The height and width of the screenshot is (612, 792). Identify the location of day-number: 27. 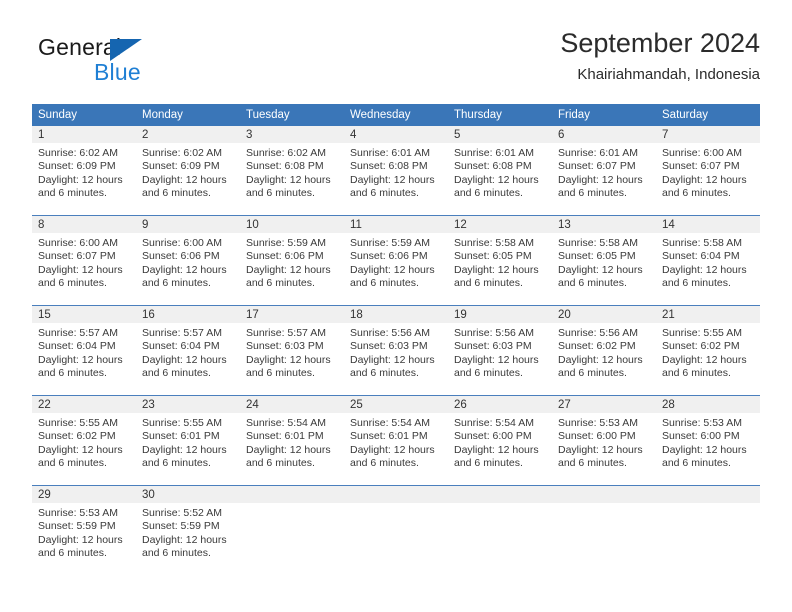
(604, 404).